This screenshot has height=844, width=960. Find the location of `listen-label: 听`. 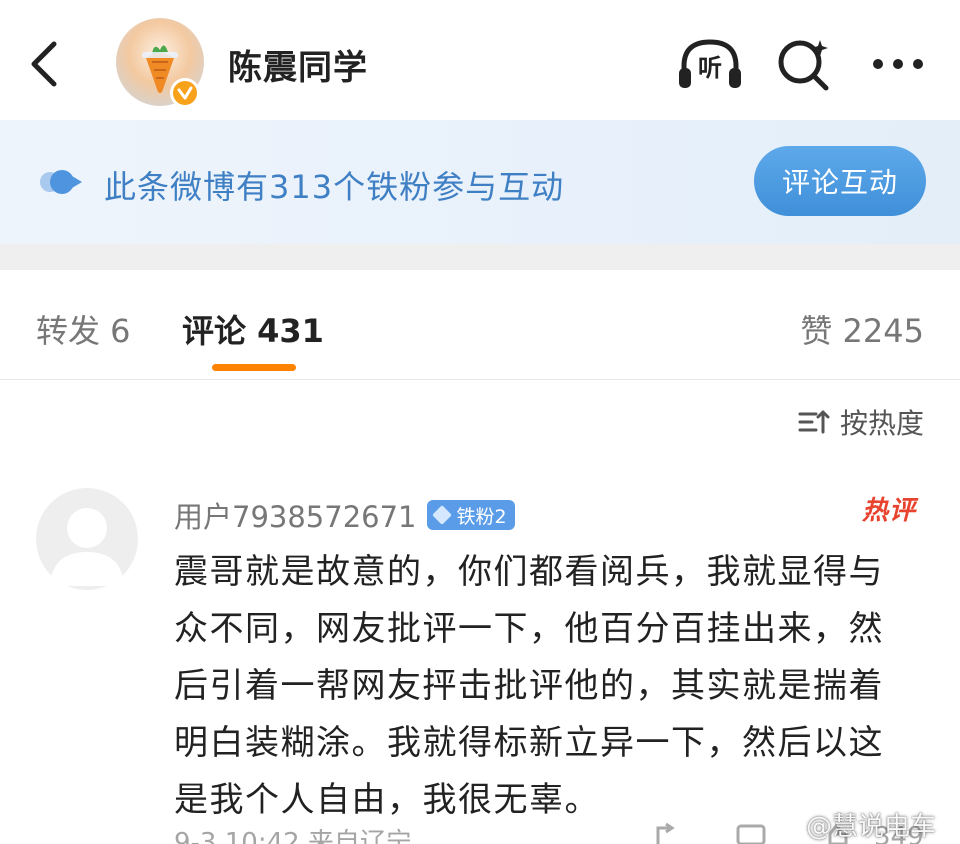

listen-label: 听 is located at coordinates (710, 68).